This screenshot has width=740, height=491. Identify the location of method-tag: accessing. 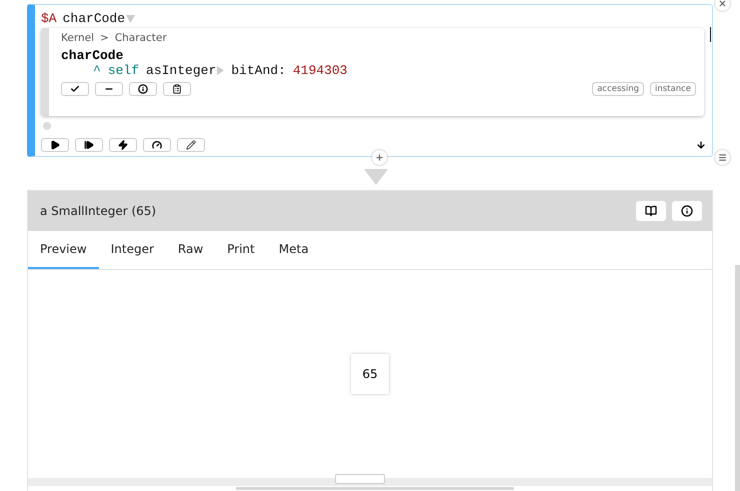
(618, 89).